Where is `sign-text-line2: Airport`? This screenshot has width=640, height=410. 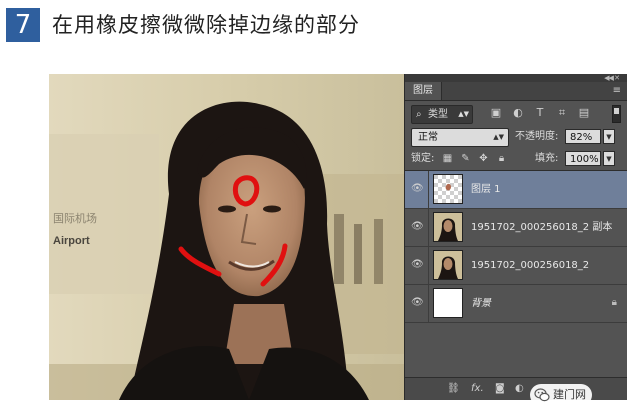 sign-text-line2: Airport is located at coordinates (71, 241).